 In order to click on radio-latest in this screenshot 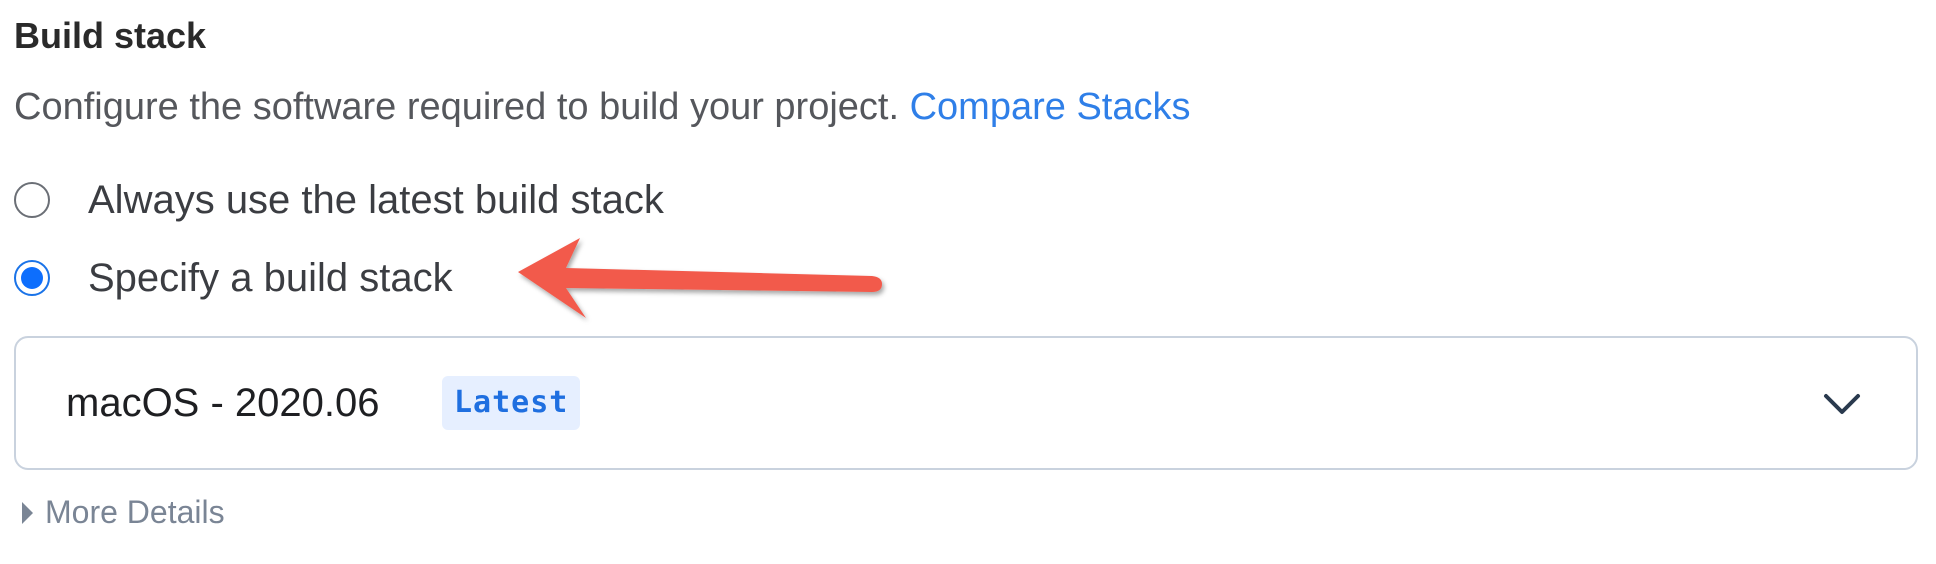, I will do `click(32, 200)`.